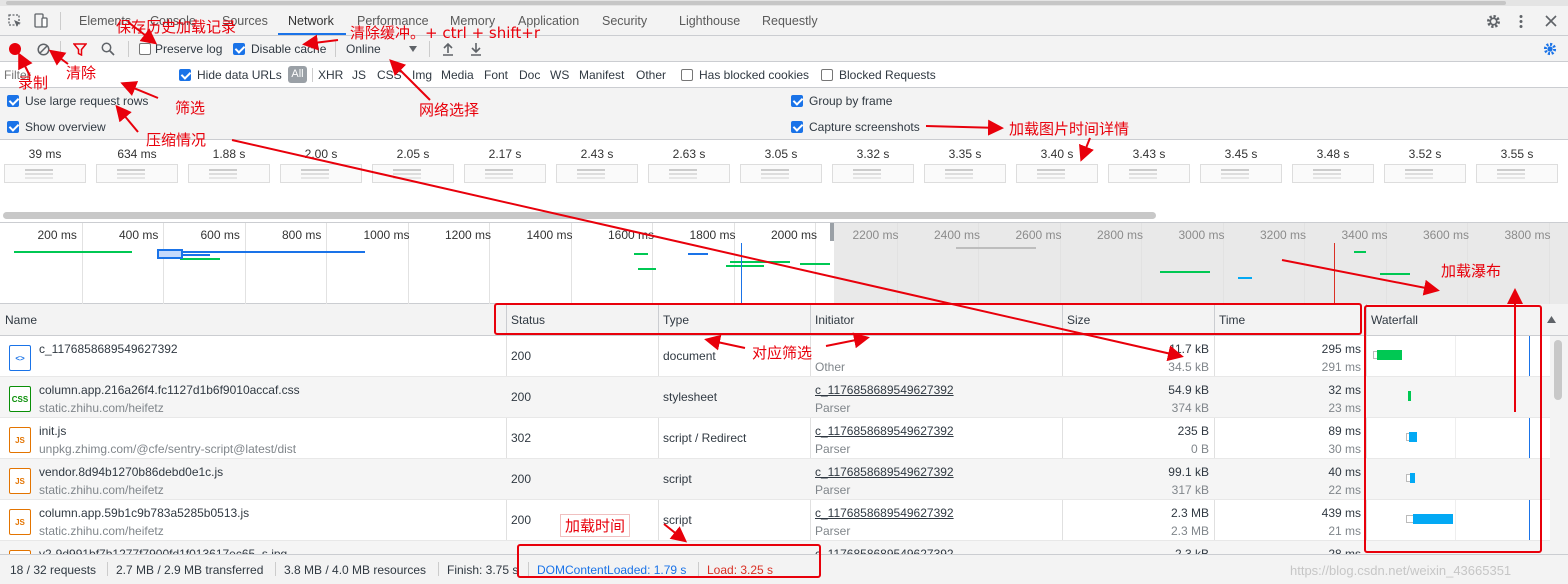 This screenshot has height=584, width=1568. What do you see at coordinates (1521, 21) in the screenshot?
I see `more-options-icon` at bounding box center [1521, 21].